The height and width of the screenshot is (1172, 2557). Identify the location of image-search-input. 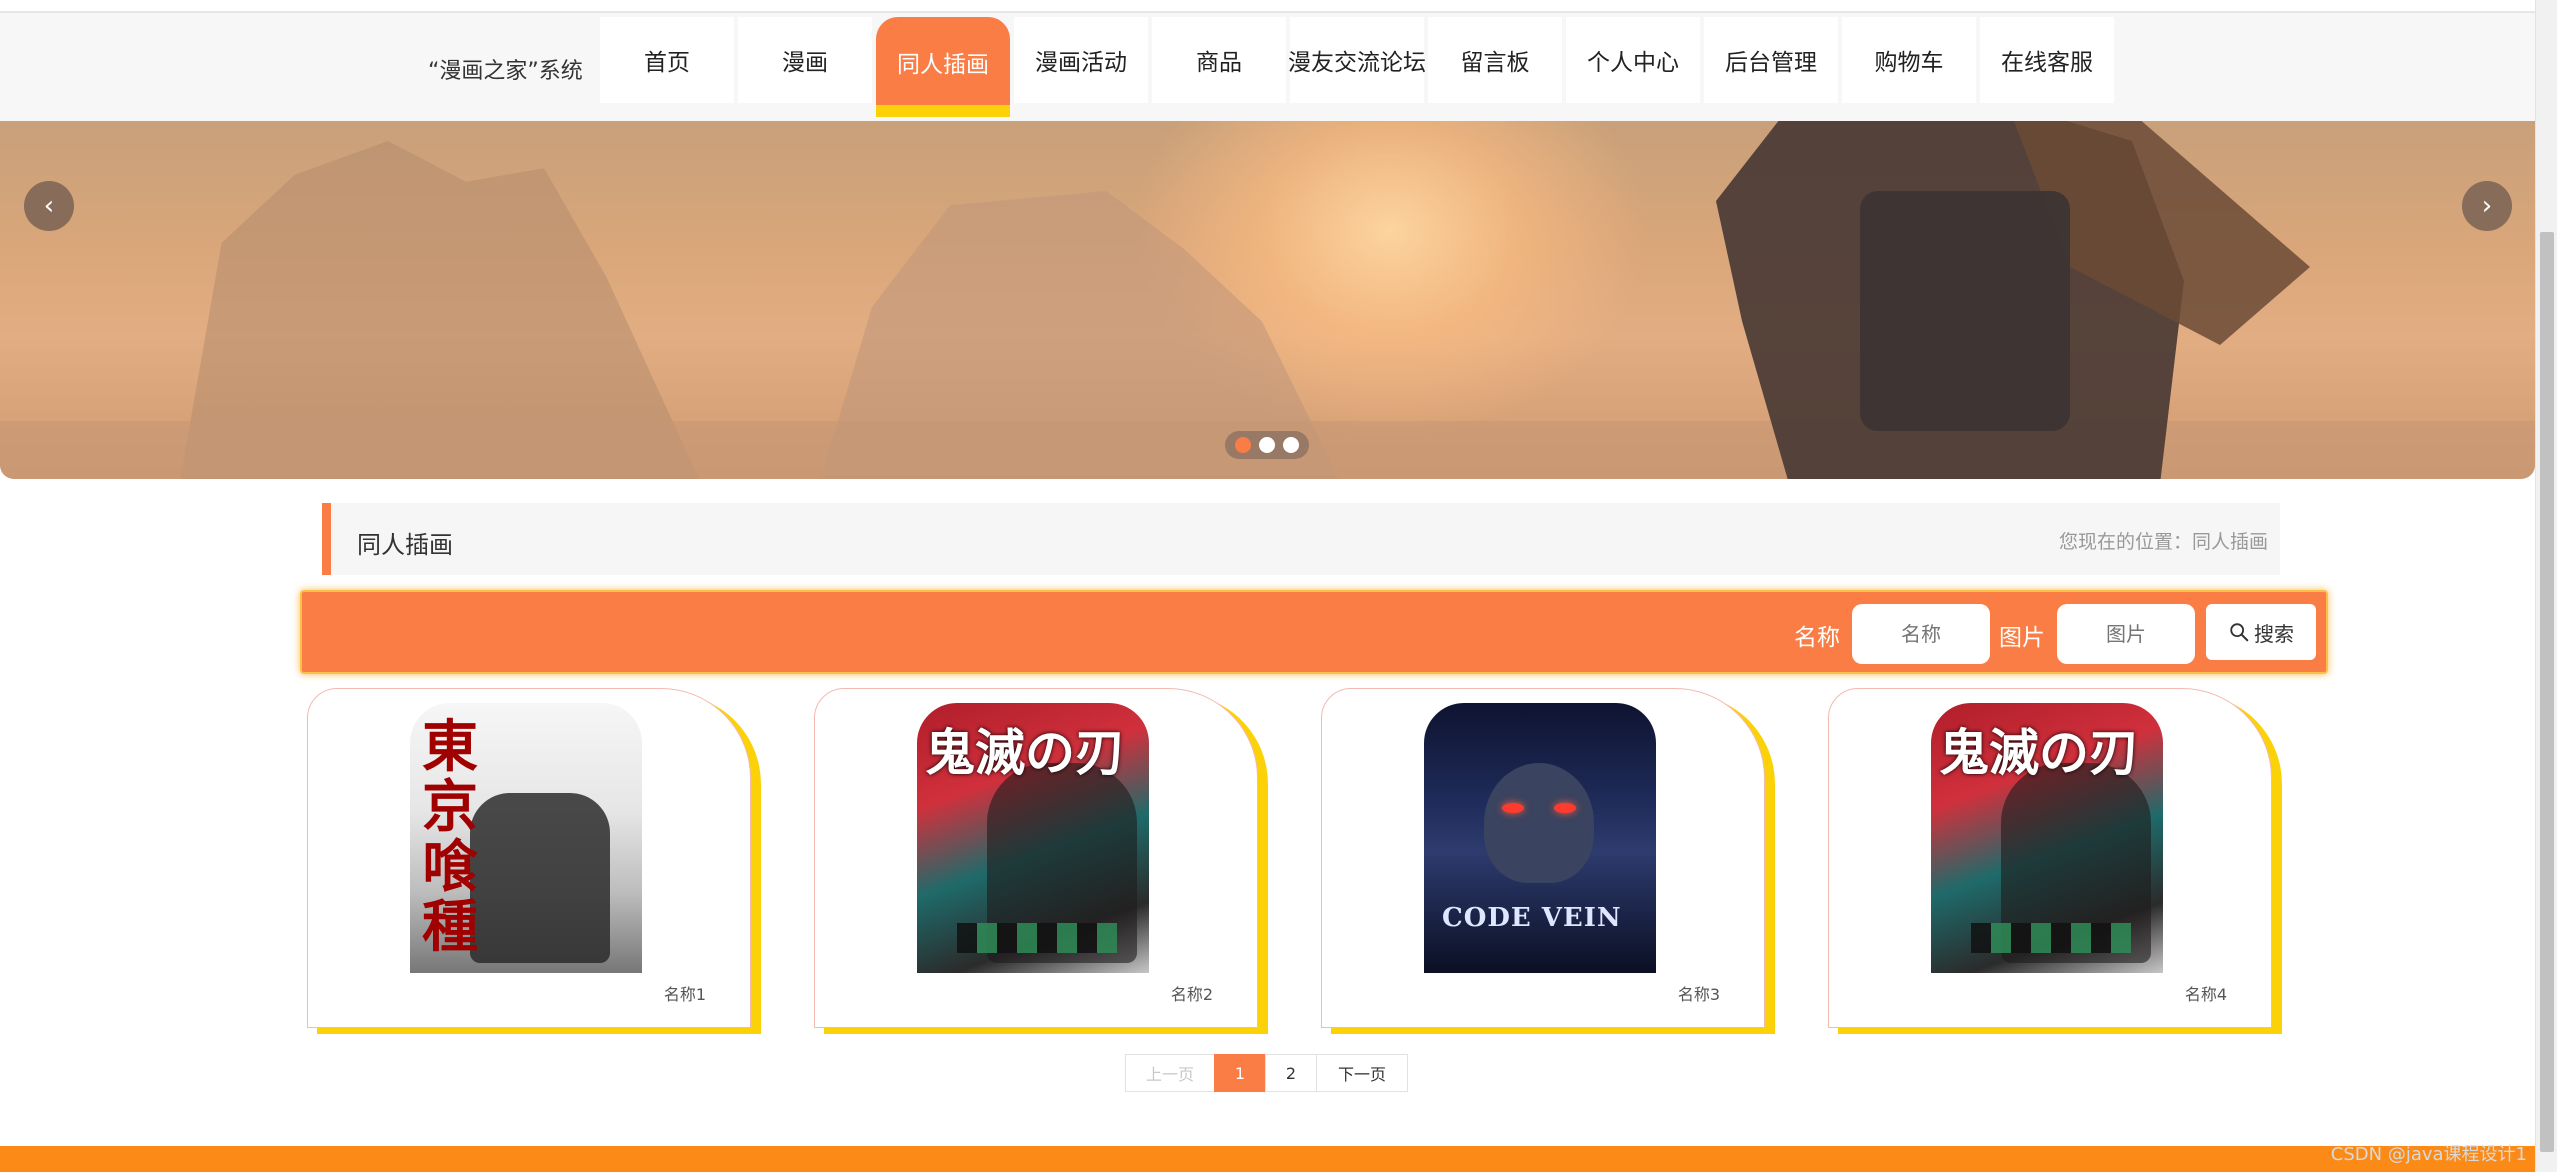
(2126, 634).